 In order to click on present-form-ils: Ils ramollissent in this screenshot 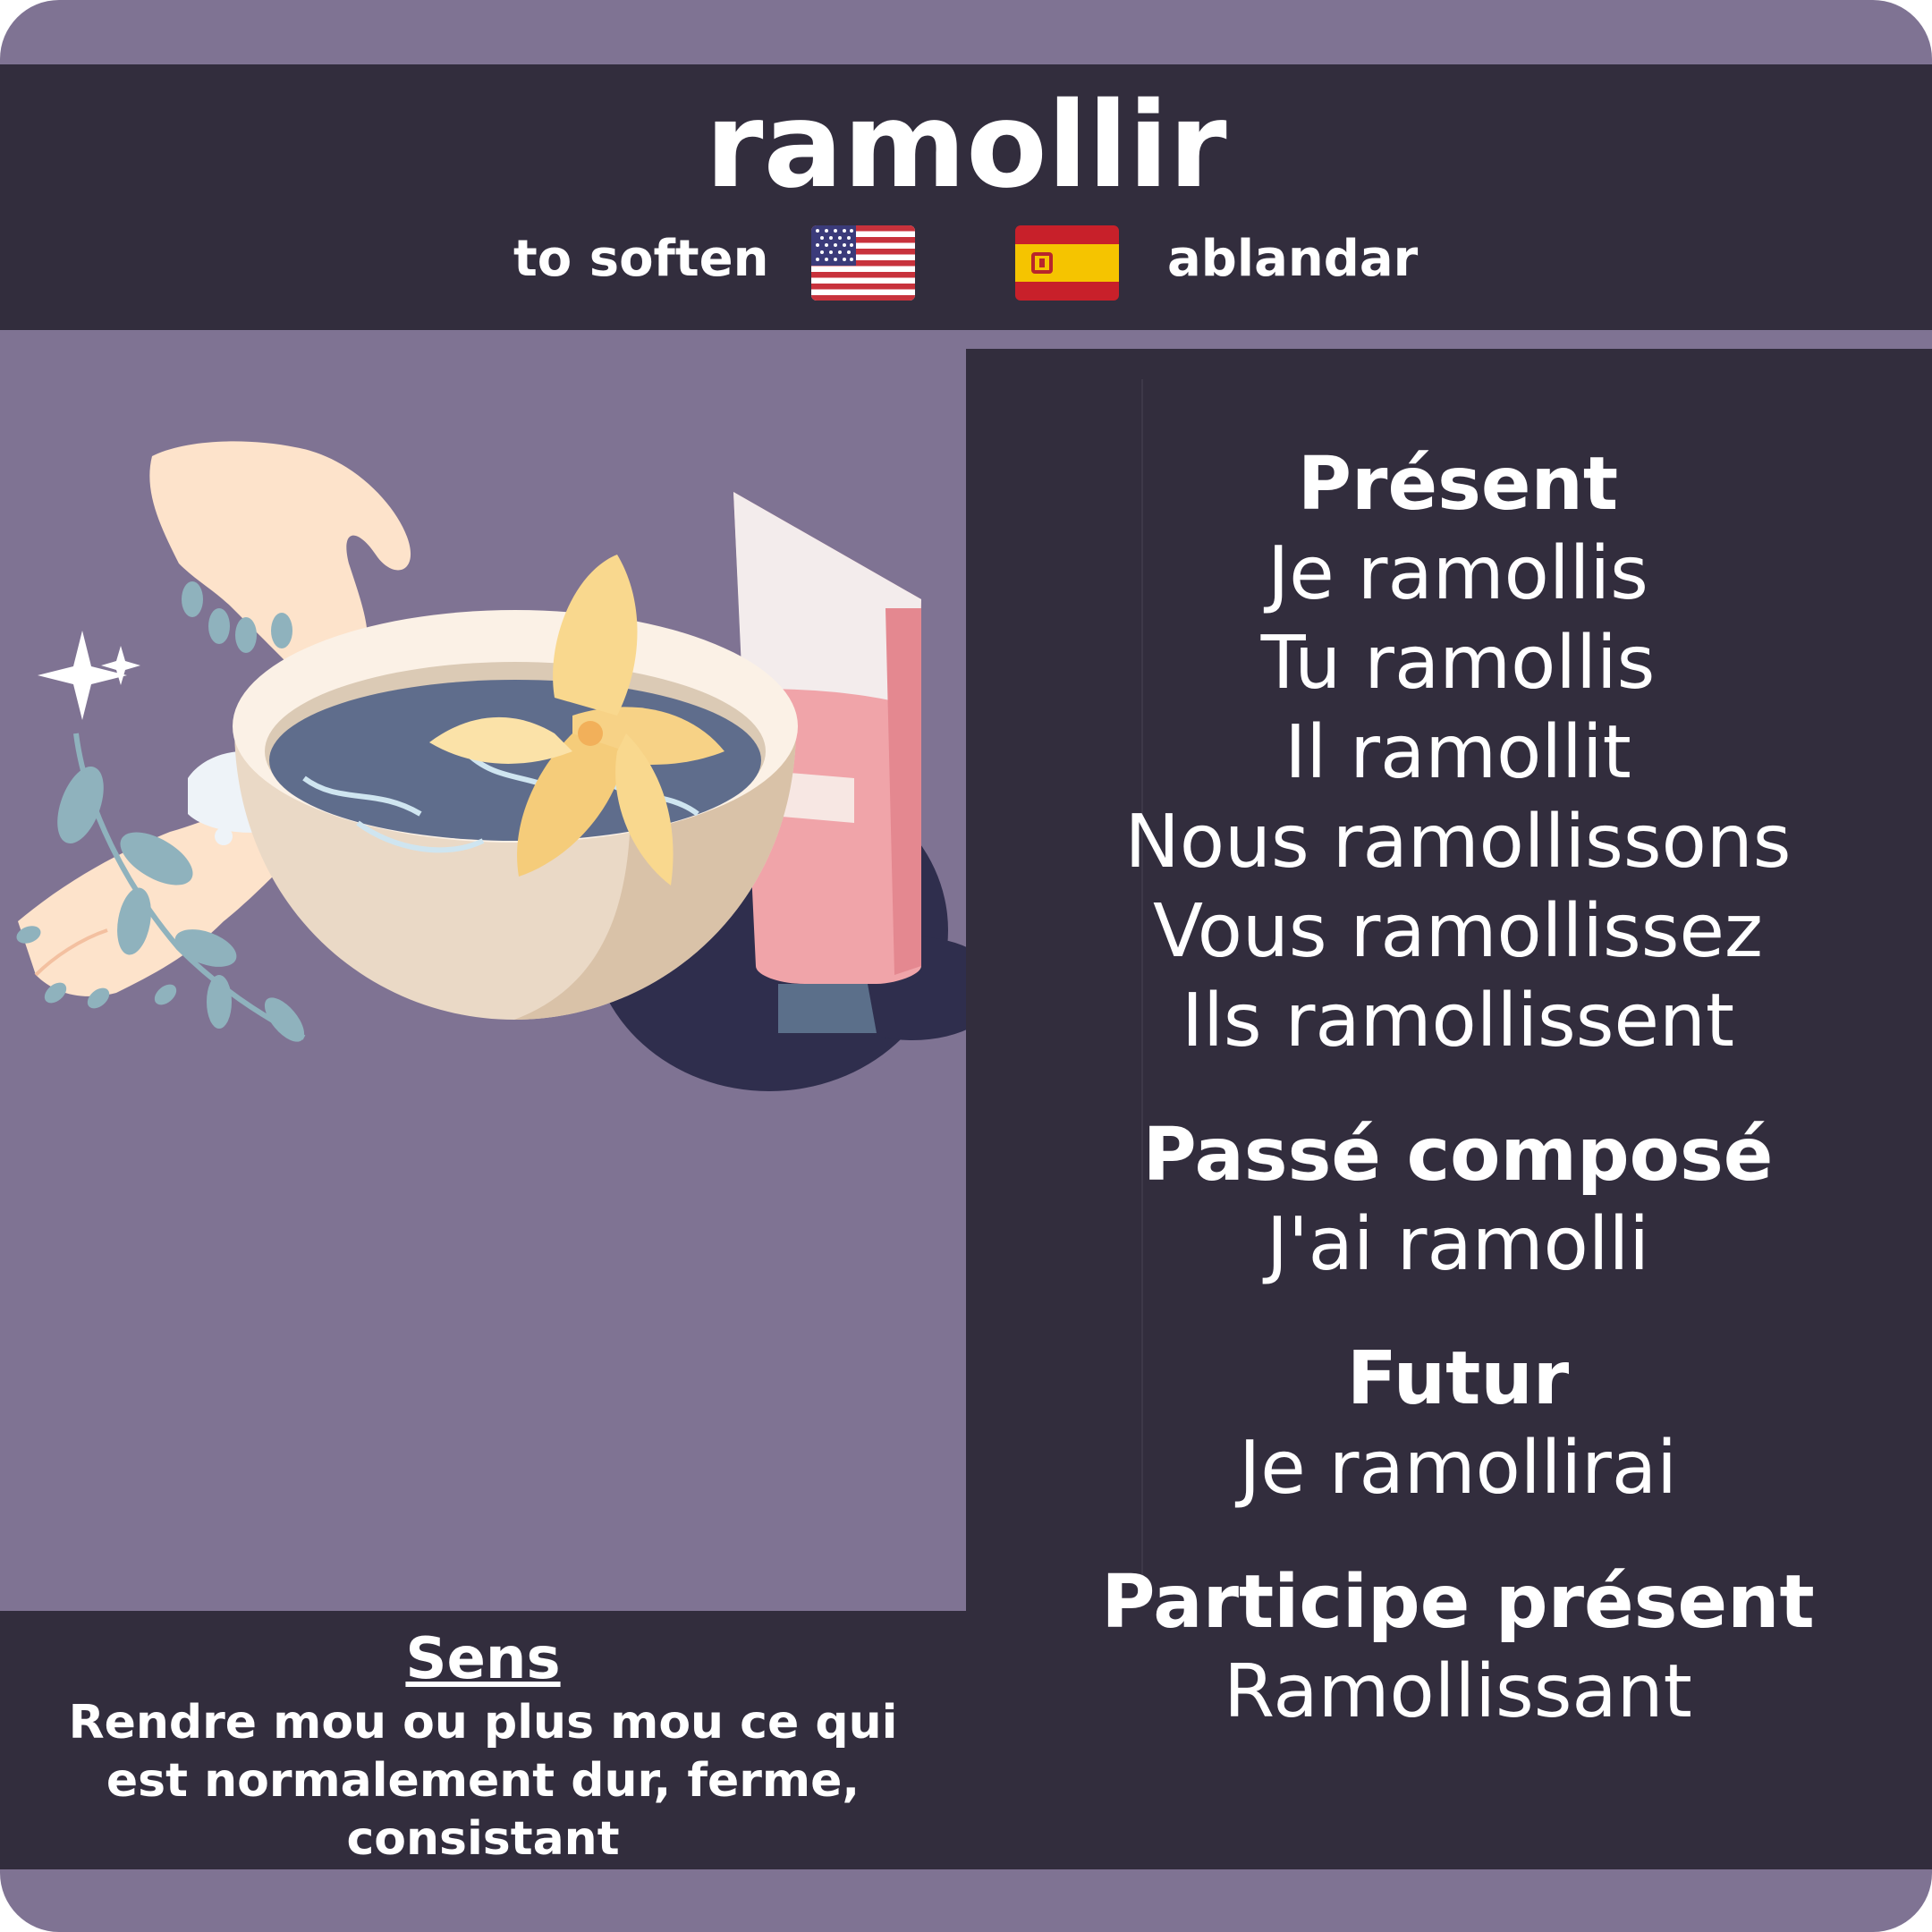, I will do `click(1458, 1021)`.